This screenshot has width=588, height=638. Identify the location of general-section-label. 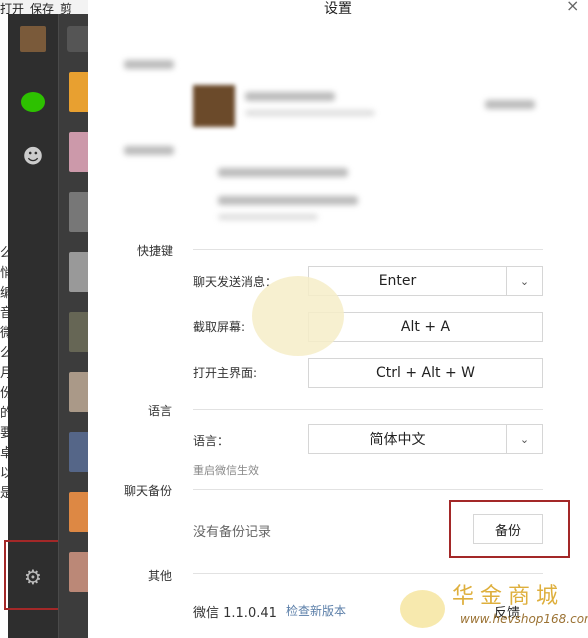
(149, 150).